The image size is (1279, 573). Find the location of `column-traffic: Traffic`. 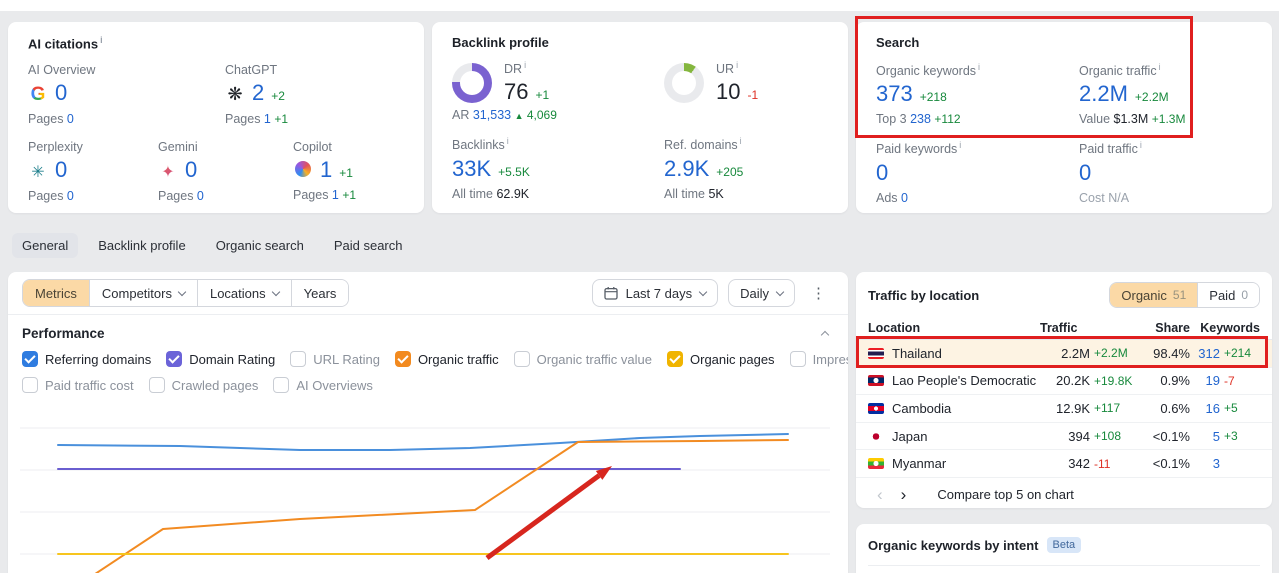

column-traffic: Traffic is located at coordinates (1059, 327).